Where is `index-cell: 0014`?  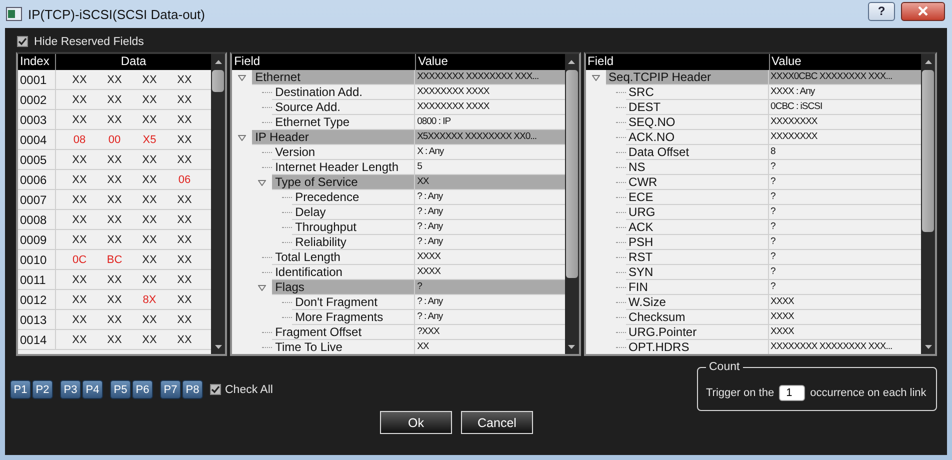 index-cell: 0014 is located at coordinates (37, 339).